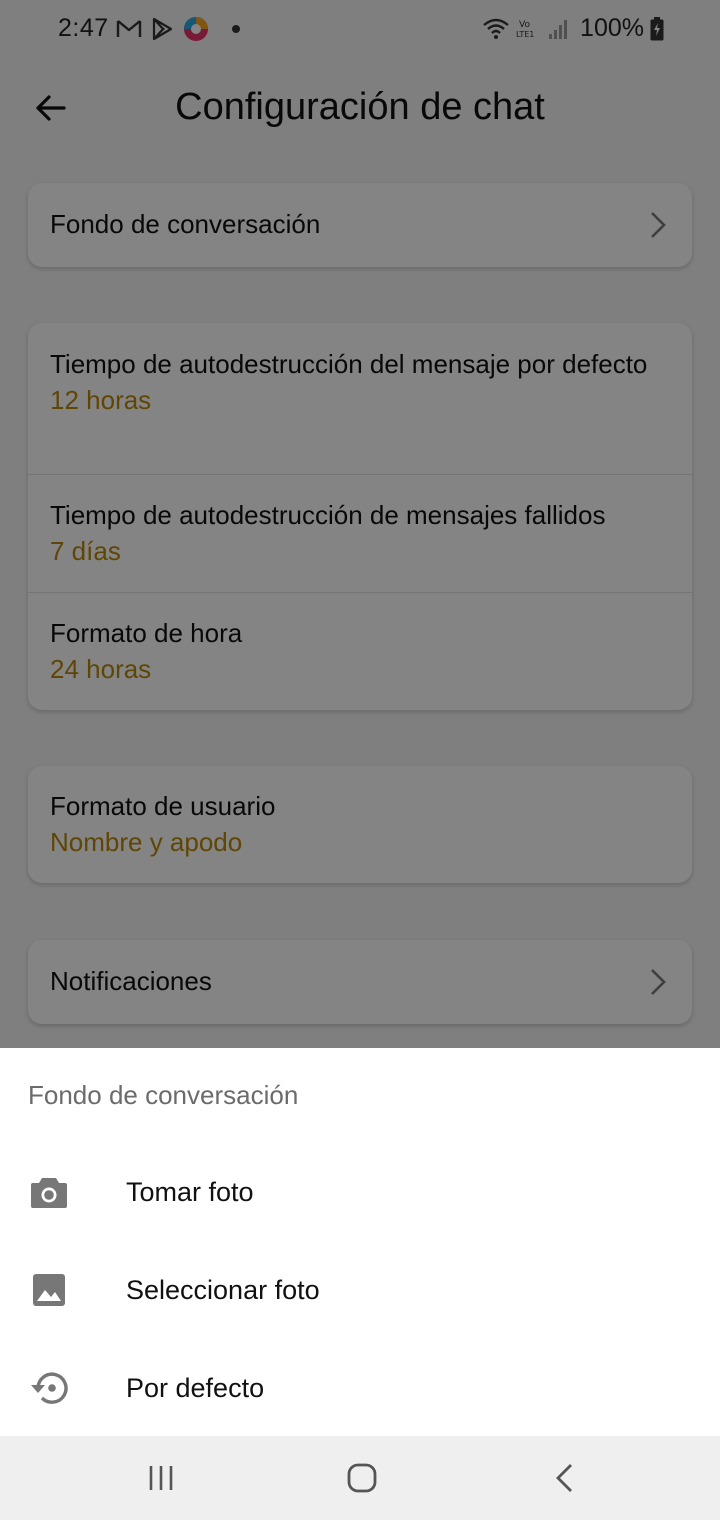 Image resolution: width=720 pixels, height=1520 pixels. Describe the element at coordinates (223, 1289) in the screenshot. I see `option-label: Seleccionar foto` at that location.